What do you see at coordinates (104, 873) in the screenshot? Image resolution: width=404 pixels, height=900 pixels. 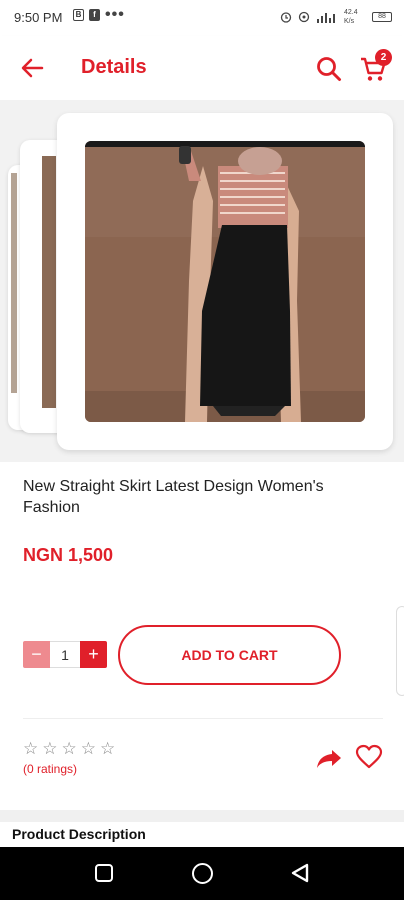 I see `recent-apps-icon` at bounding box center [104, 873].